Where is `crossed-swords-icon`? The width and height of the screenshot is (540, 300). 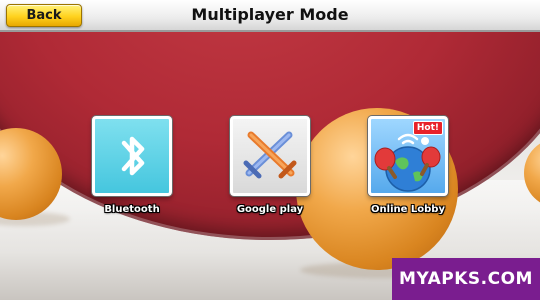 crossed-swords-icon is located at coordinates (270, 155).